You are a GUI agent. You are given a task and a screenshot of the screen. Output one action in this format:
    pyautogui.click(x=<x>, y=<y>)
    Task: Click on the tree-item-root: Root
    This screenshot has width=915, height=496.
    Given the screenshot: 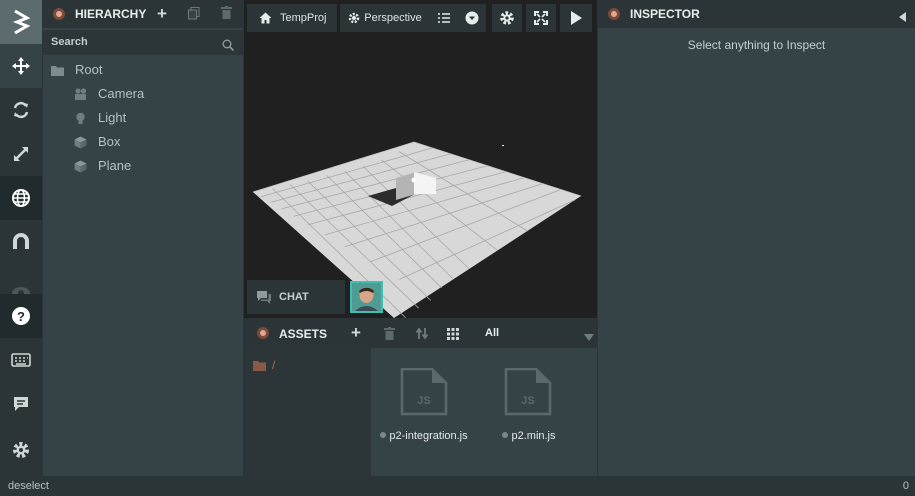 What is the action you would take?
    pyautogui.click(x=76, y=69)
    